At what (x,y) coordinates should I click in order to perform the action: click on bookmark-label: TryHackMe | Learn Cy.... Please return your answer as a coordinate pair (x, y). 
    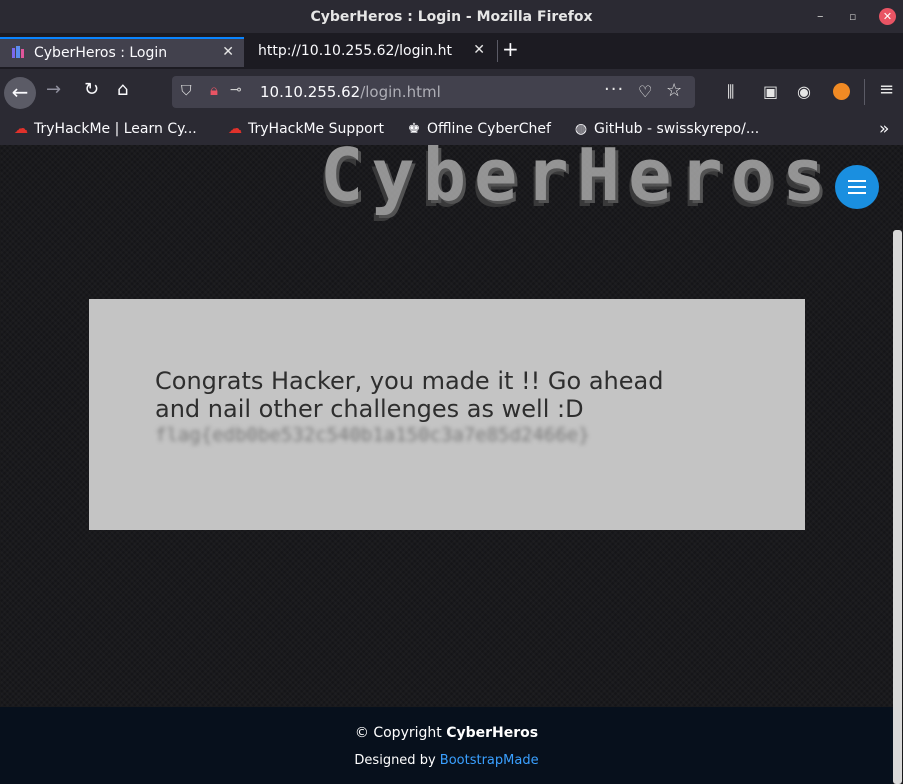
    Looking at the image, I should click on (115, 129).